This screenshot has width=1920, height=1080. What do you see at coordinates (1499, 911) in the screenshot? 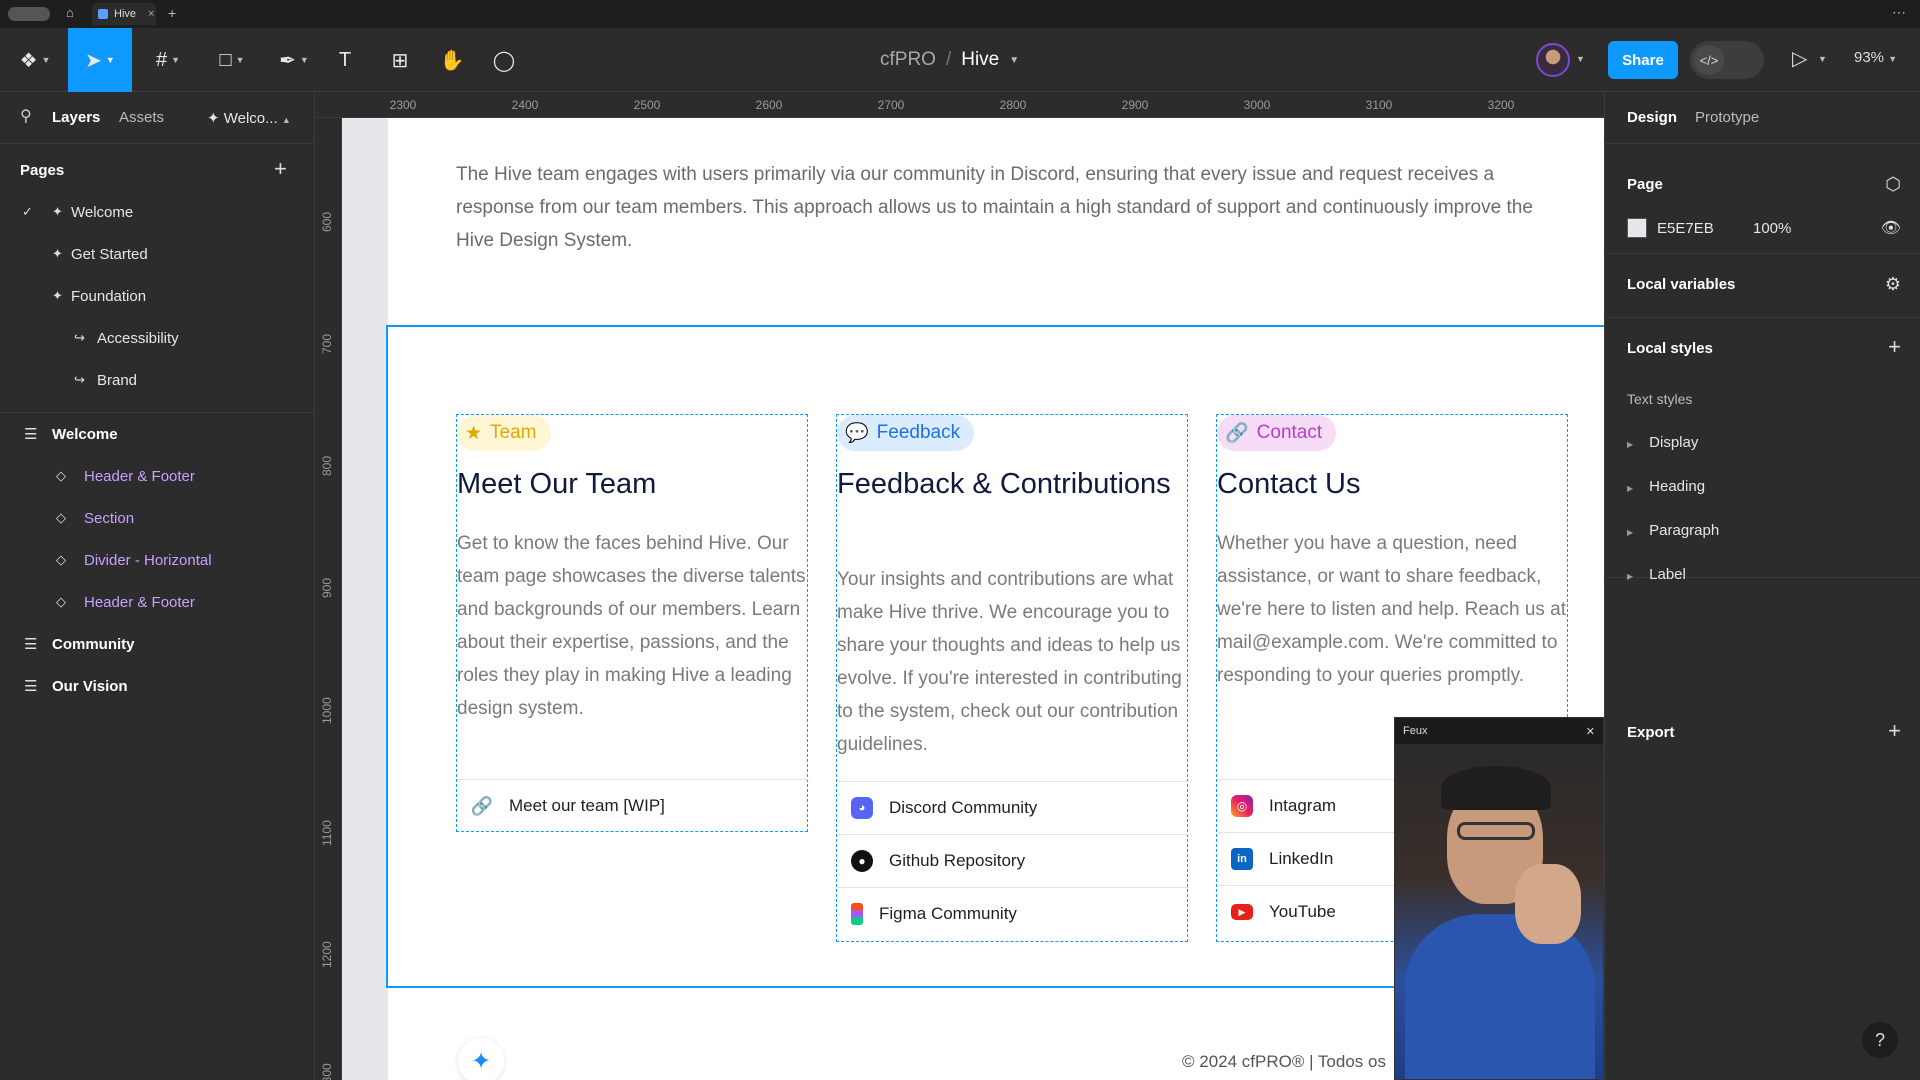
I see `webcam-video` at bounding box center [1499, 911].